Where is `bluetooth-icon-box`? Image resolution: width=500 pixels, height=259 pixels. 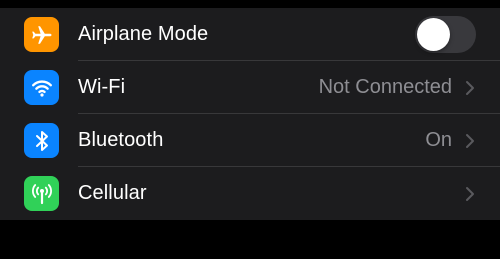
bluetooth-icon-box is located at coordinates (41, 140).